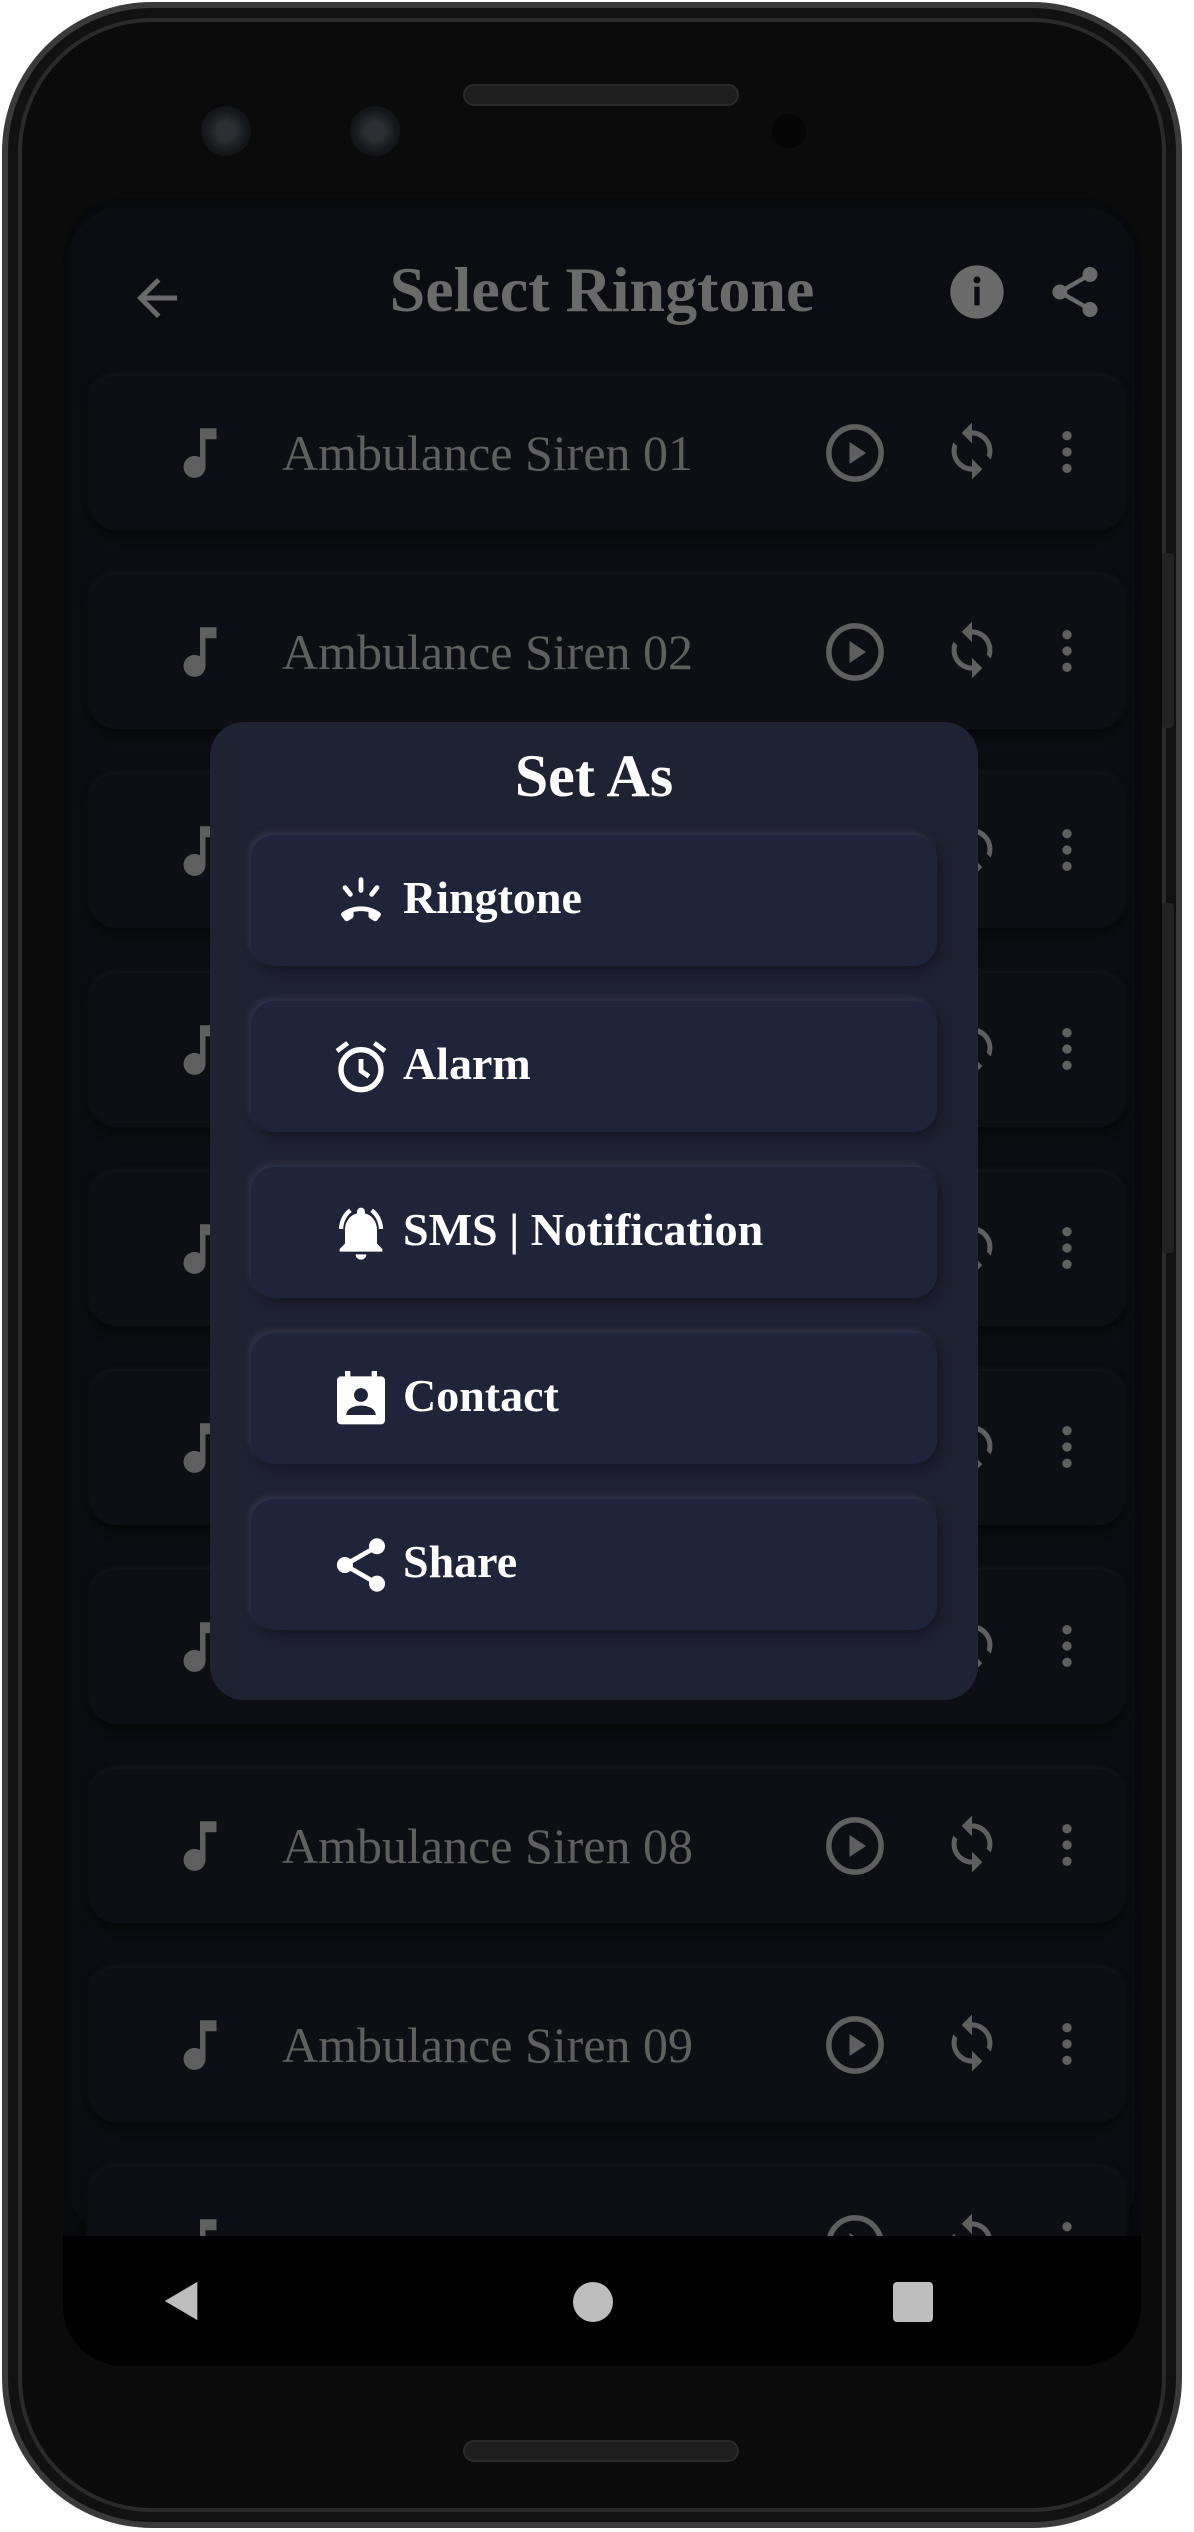  Describe the element at coordinates (593, 2302) in the screenshot. I see `circle-home-icon` at that location.